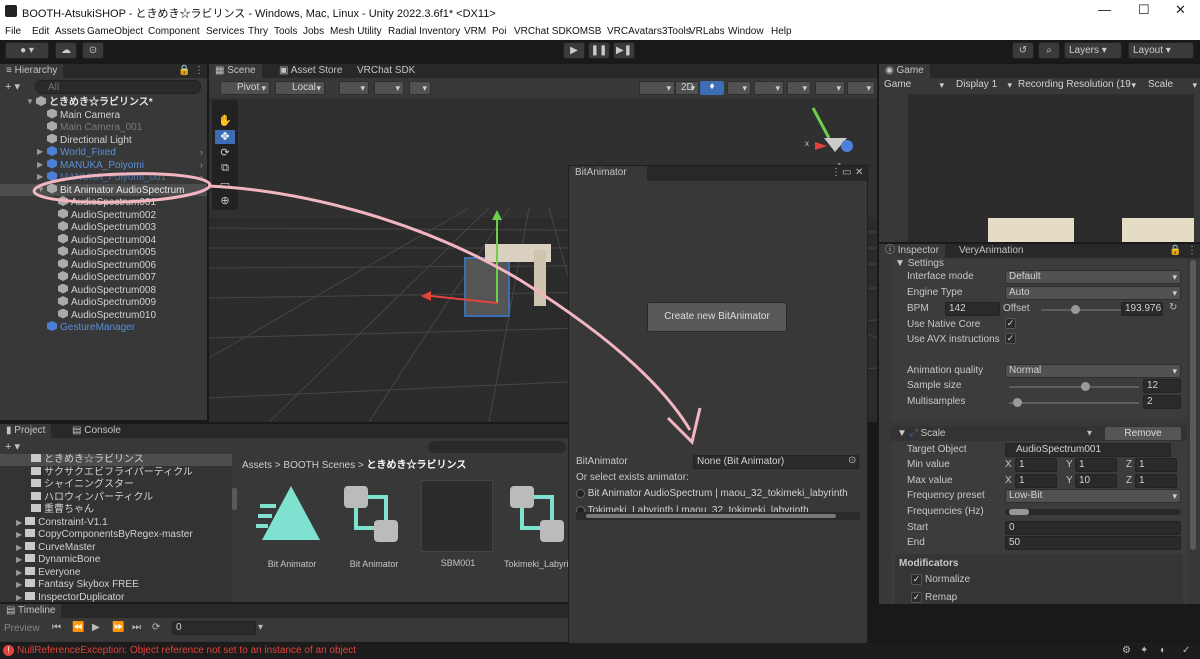 This screenshot has height=659, width=1200. I want to click on increment-snap-dropdown, so click(389, 88).